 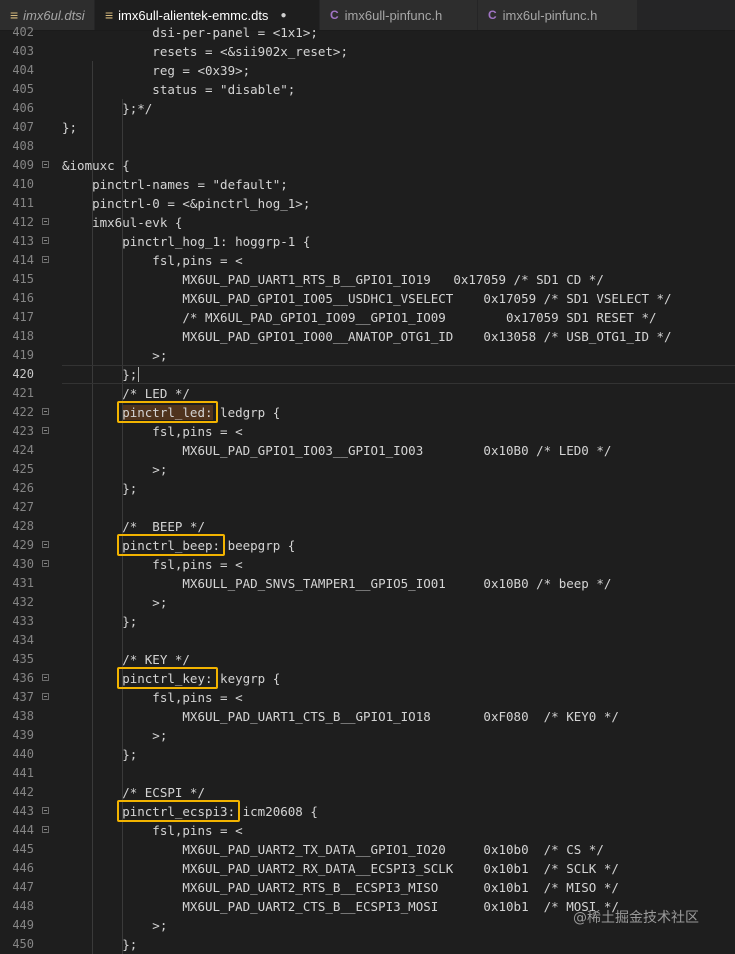 I want to click on code-text: };, so click(x=100, y=374).